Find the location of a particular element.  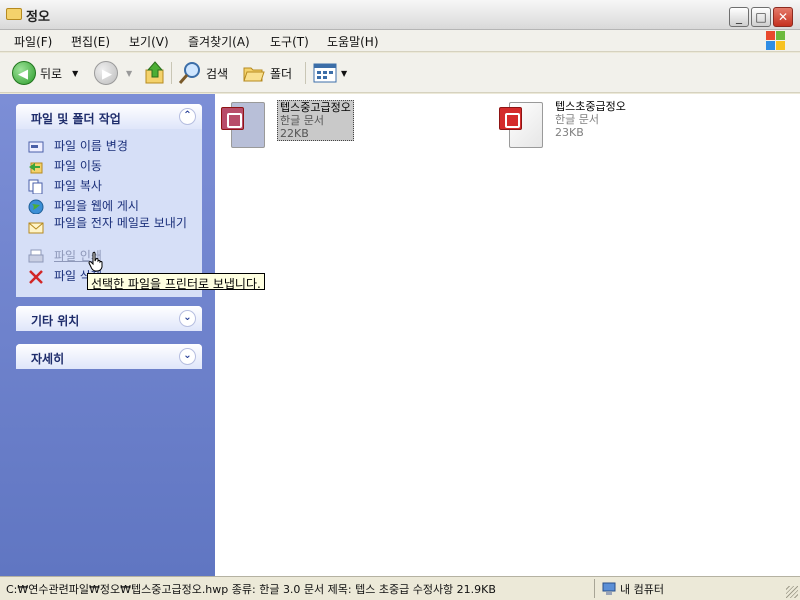

resize-grip-icon is located at coordinates (792, 592).